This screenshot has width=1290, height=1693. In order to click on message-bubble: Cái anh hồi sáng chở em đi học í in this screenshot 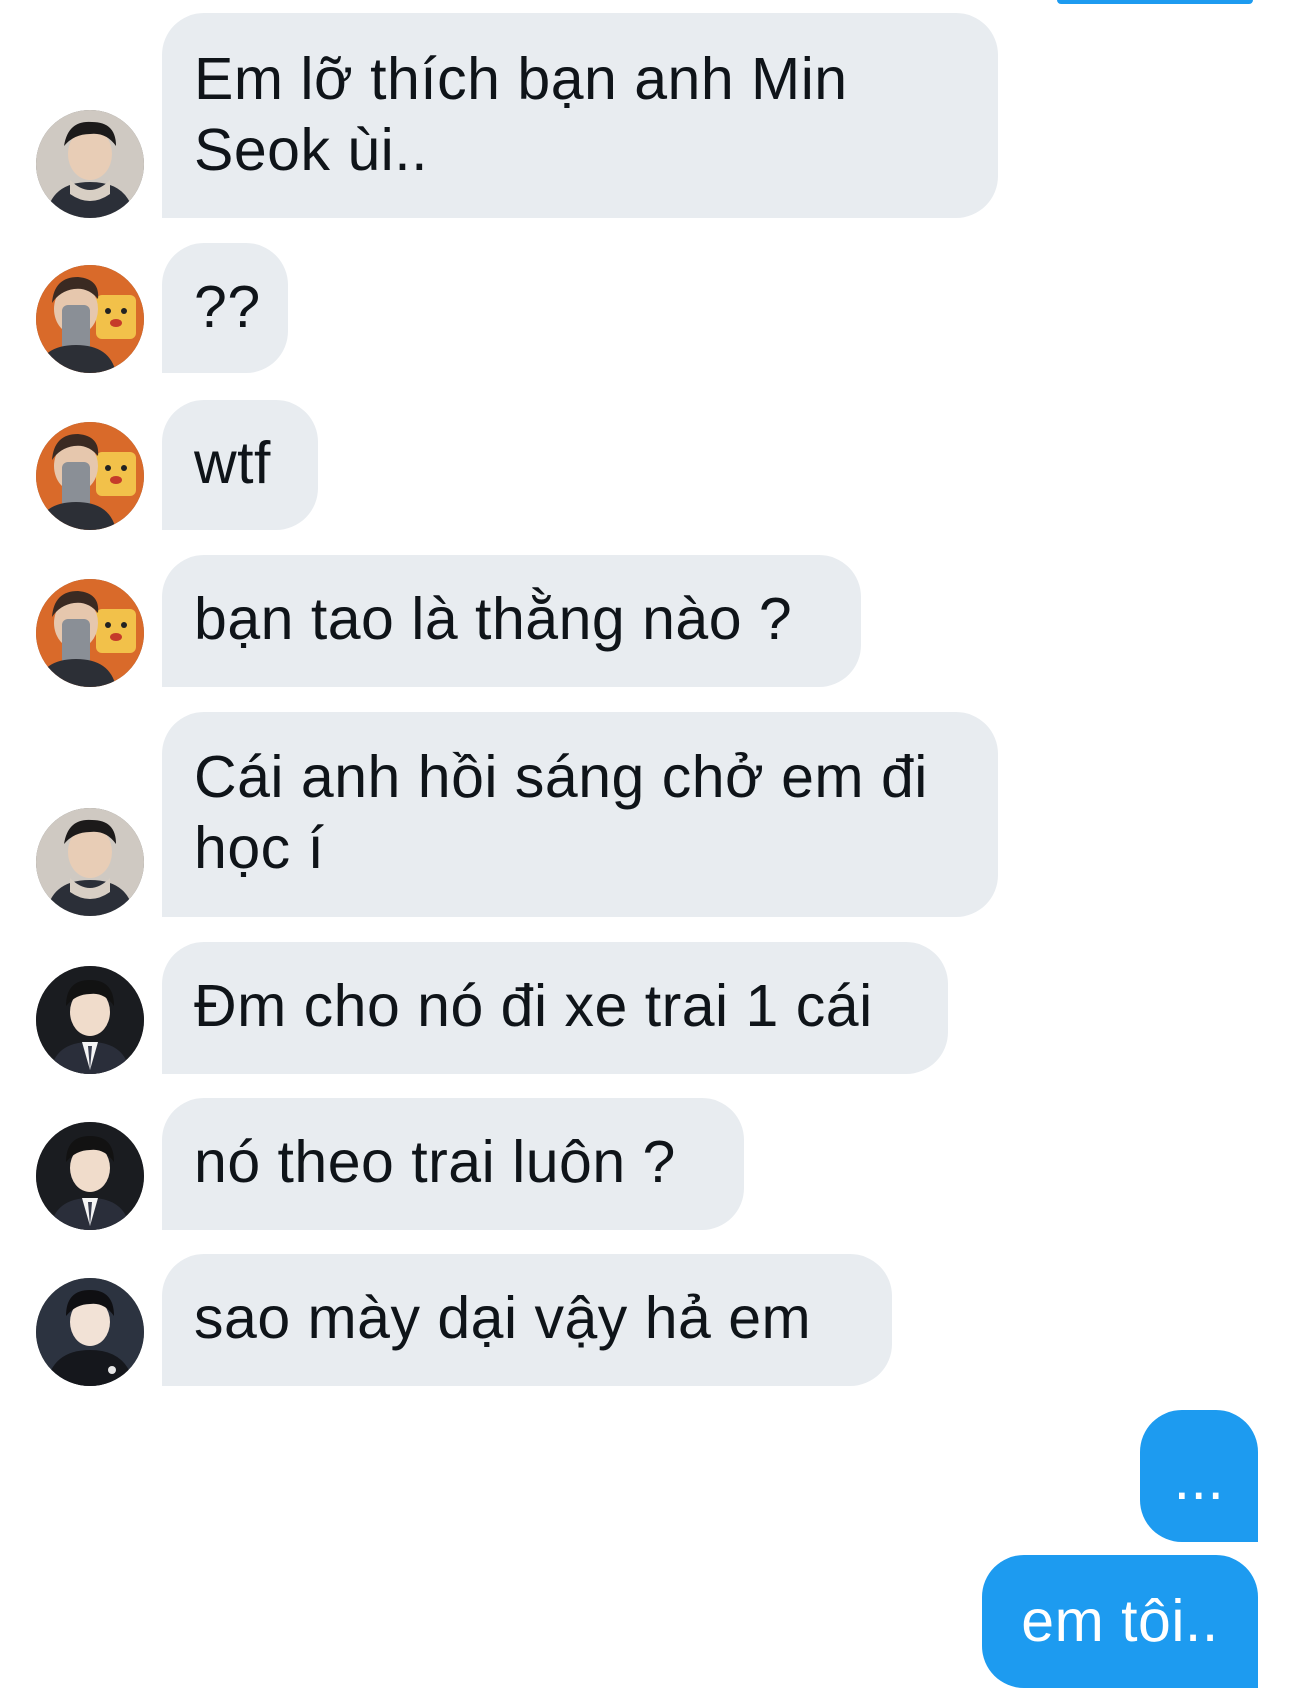, I will do `click(580, 814)`.